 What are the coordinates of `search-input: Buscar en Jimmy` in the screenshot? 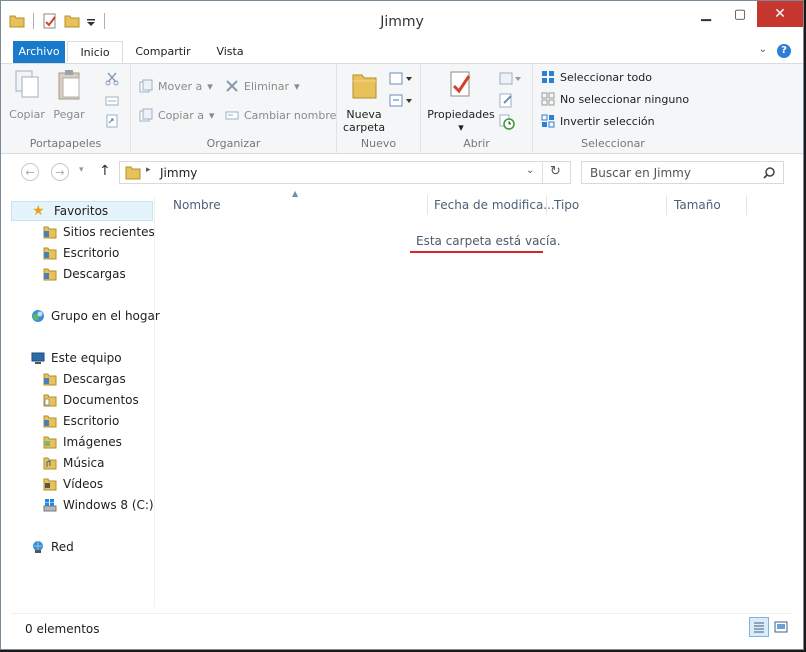 It's located at (682, 172).